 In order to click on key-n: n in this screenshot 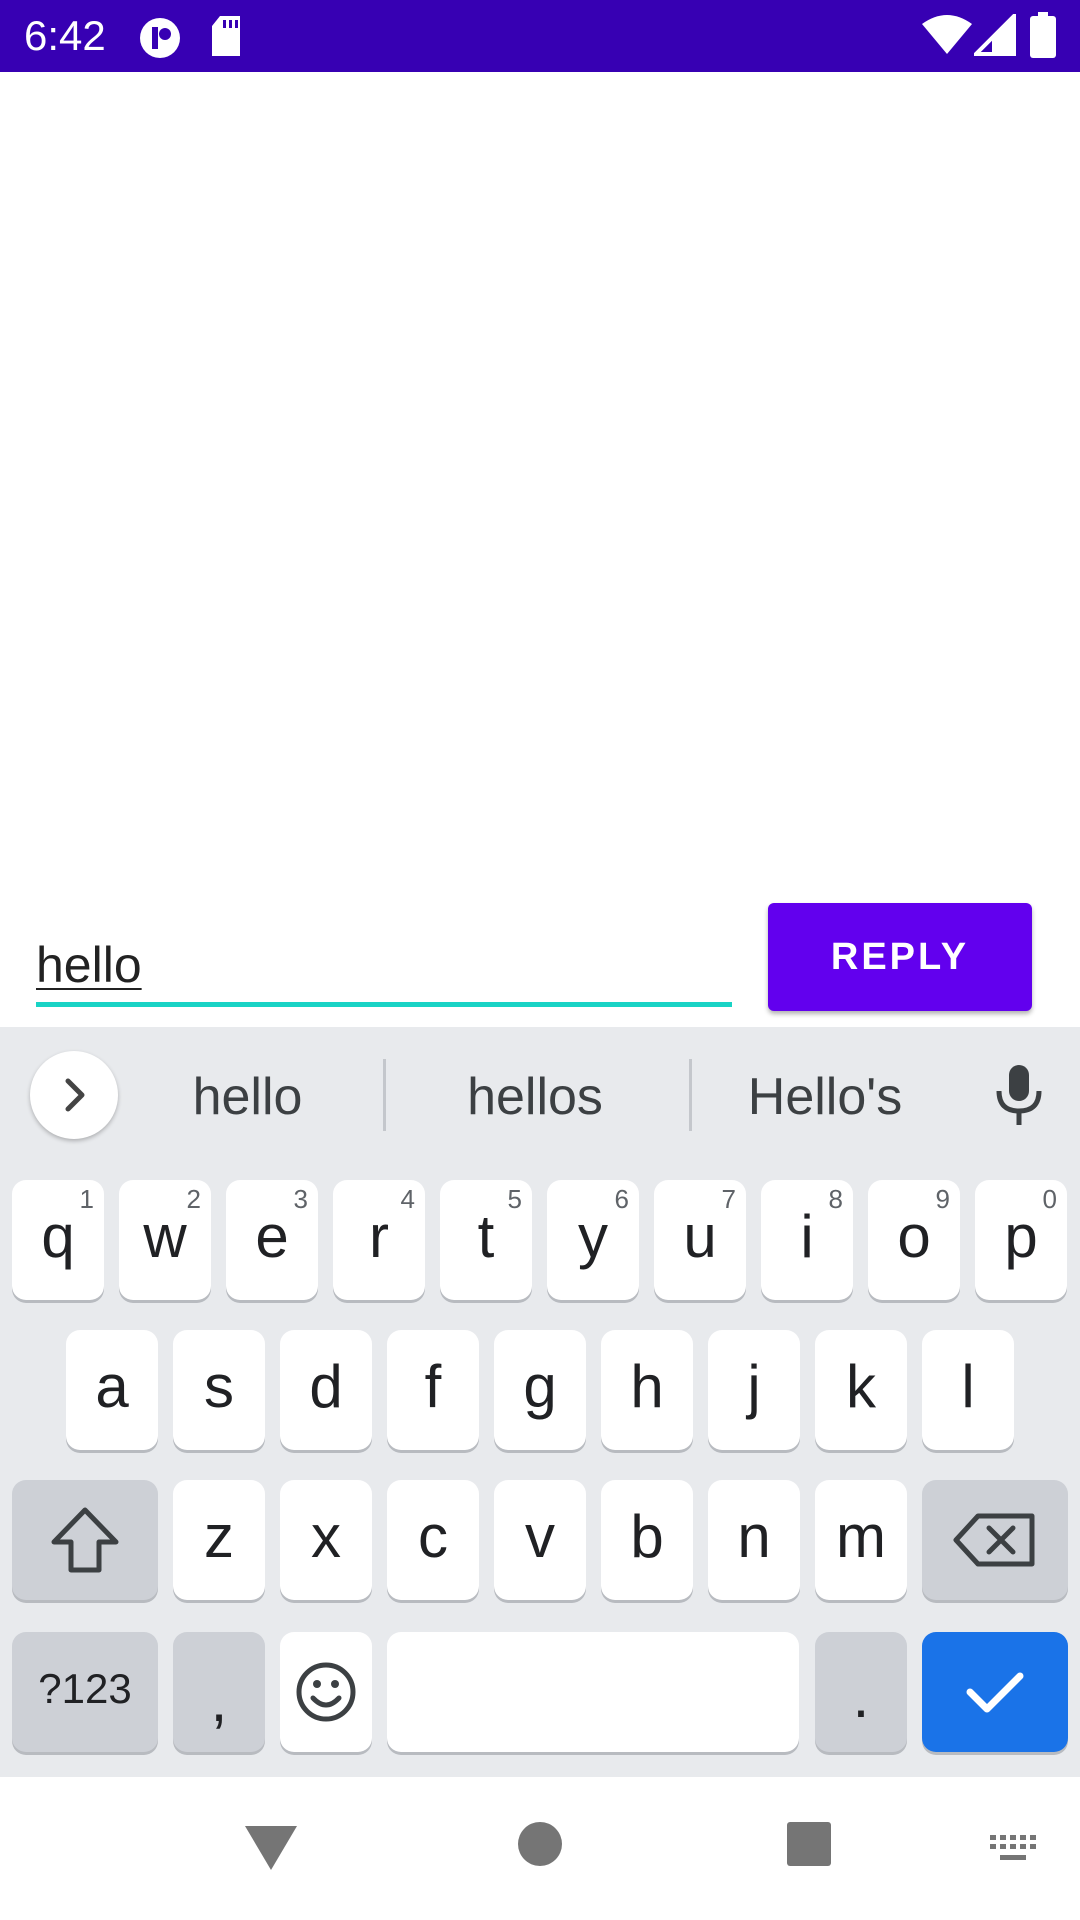, I will do `click(754, 1540)`.